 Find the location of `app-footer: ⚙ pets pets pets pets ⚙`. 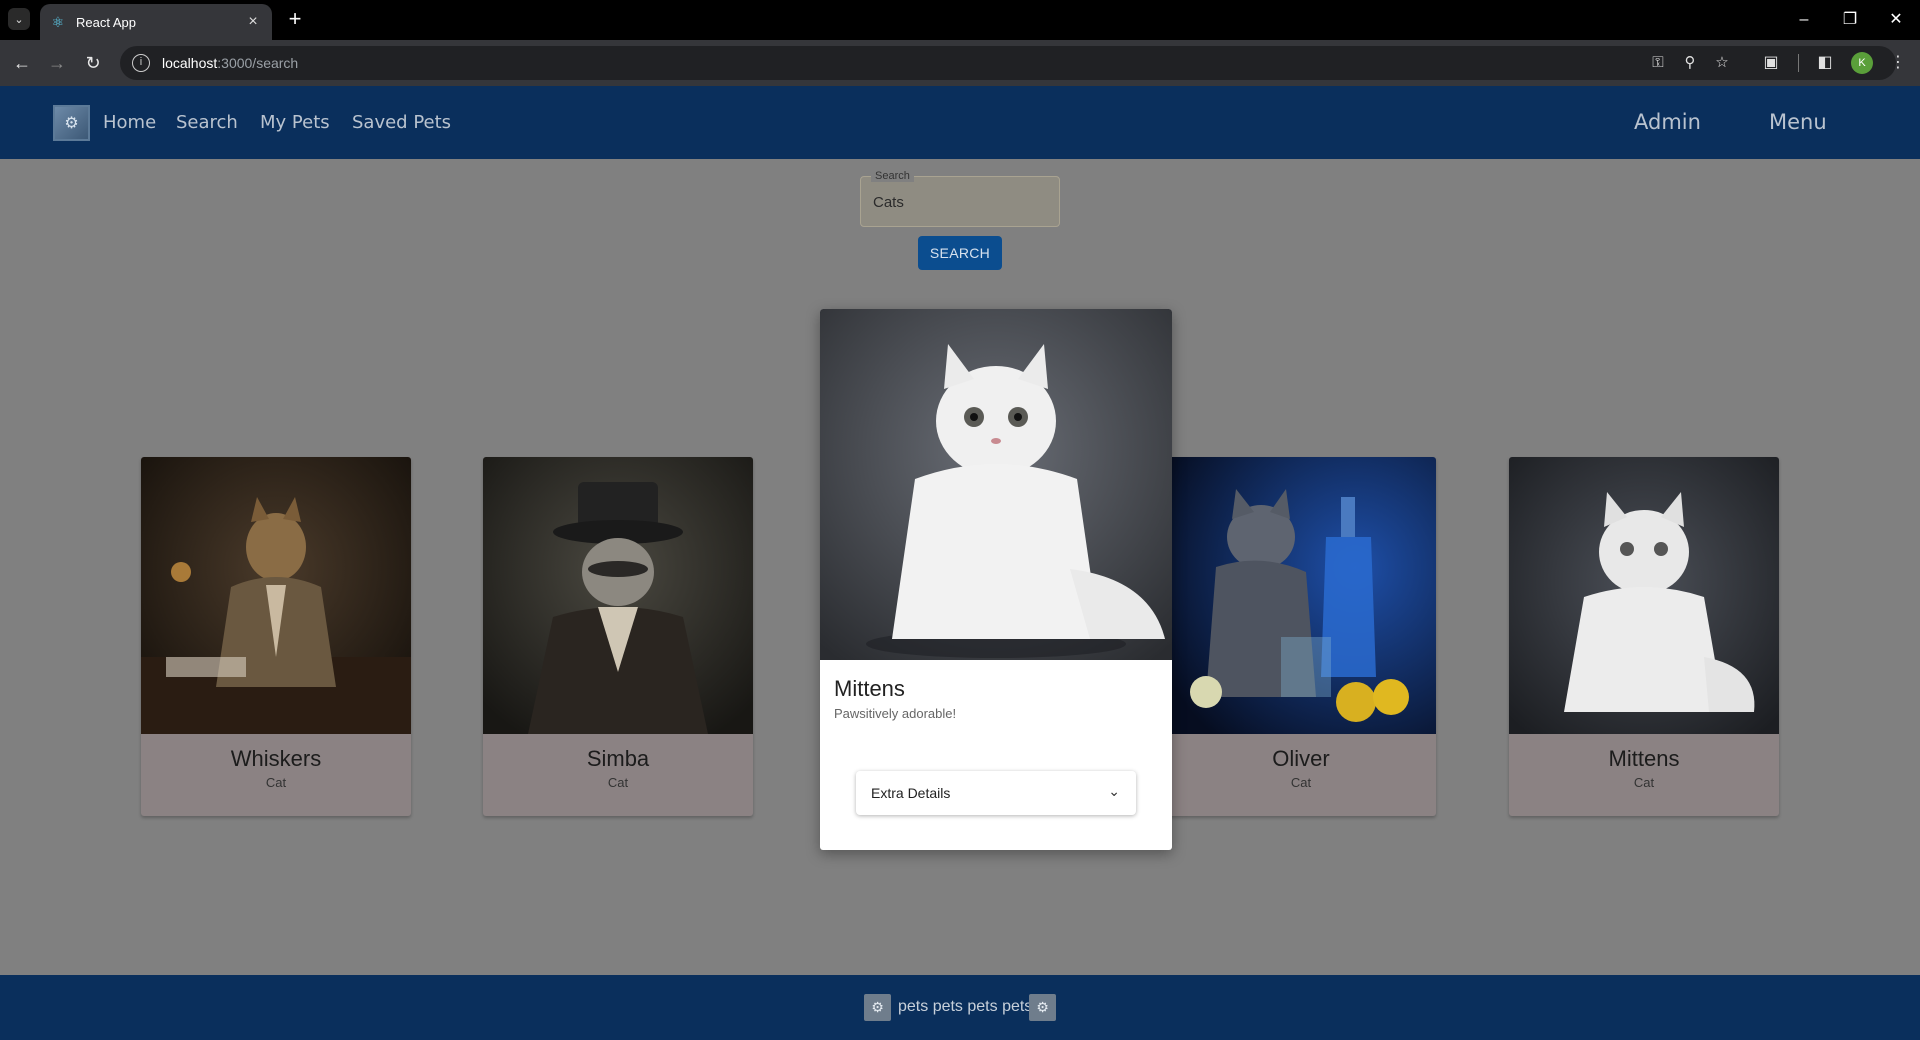

app-footer: ⚙ pets pets pets pets ⚙ is located at coordinates (960, 1007).